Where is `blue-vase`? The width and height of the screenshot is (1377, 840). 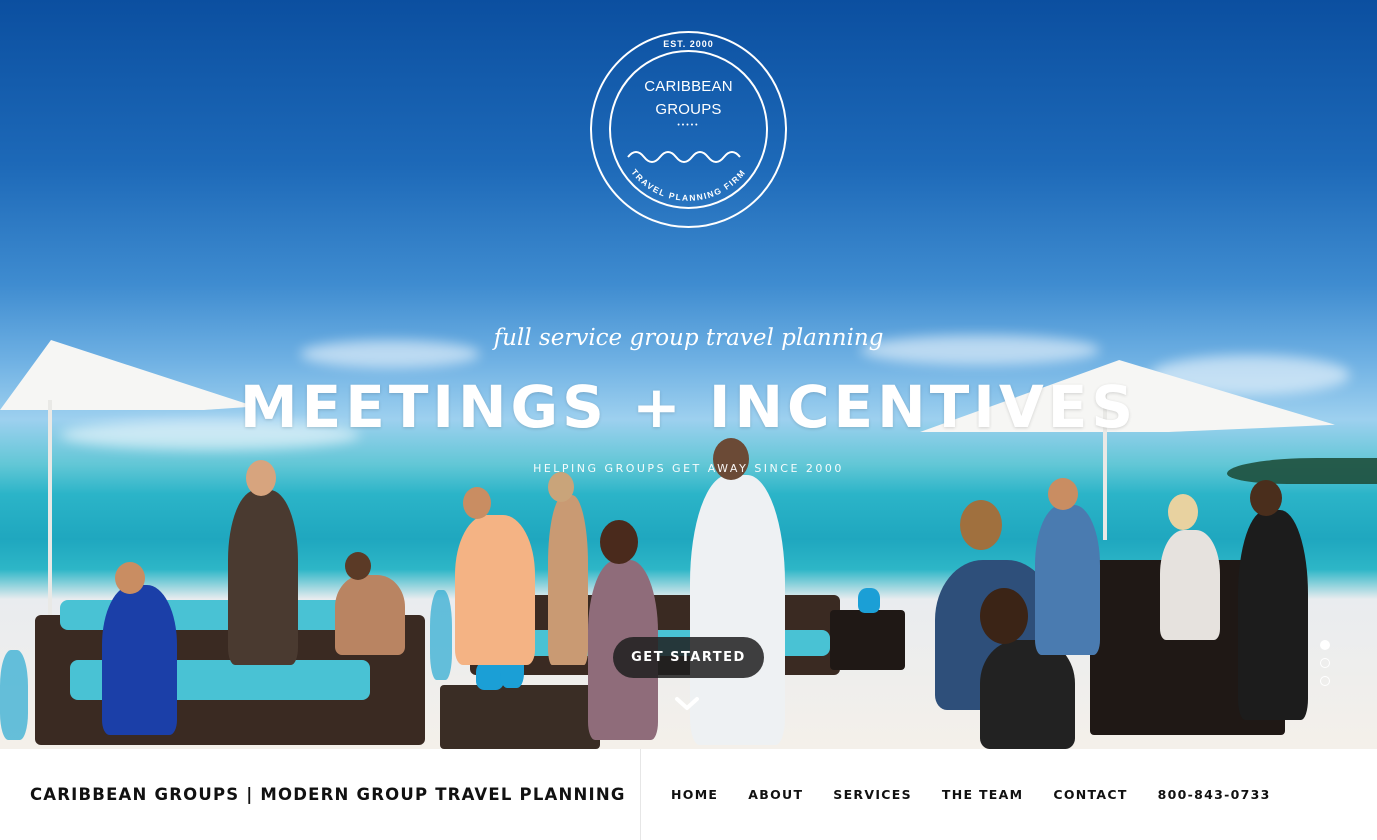 blue-vase is located at coordinates (869, 600).